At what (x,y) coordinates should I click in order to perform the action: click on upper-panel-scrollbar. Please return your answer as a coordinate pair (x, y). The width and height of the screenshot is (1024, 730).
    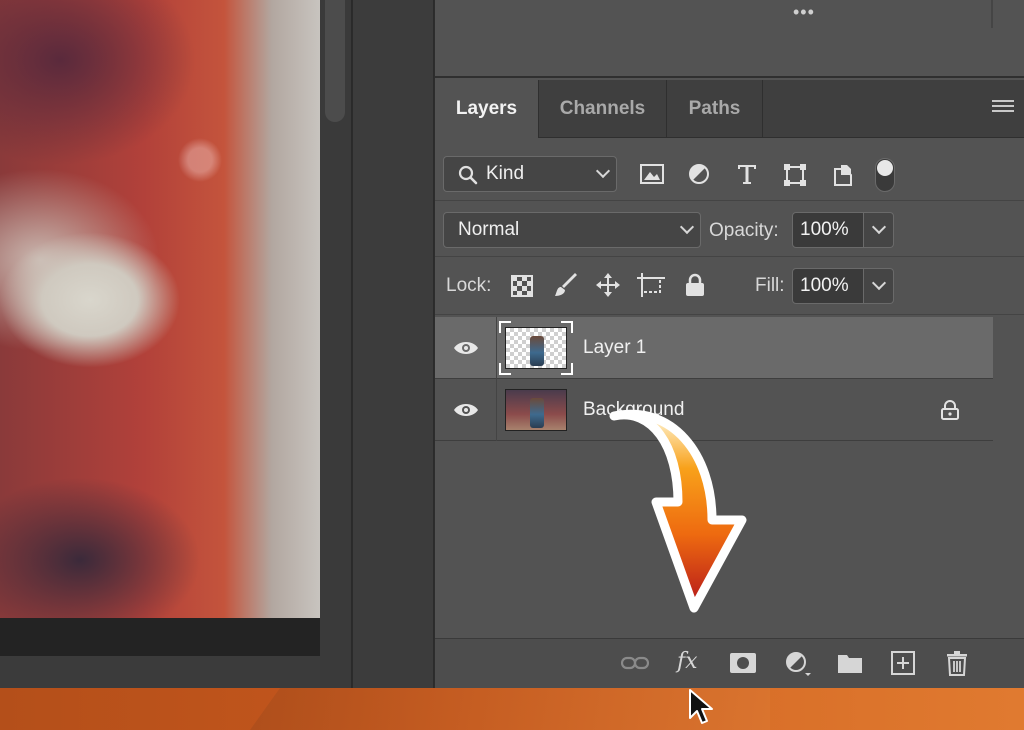
    Looking at the image, I should click on (992, 14).